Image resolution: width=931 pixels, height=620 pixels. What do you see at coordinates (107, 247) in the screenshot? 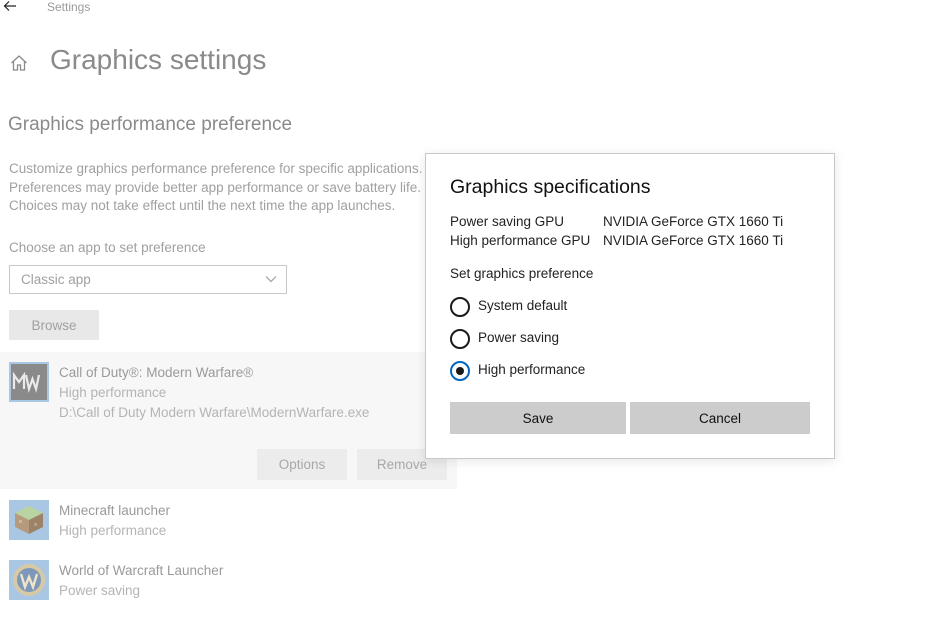
I see `choose-app-label: Choose an app to set preference` at bounding box center [107, 247].